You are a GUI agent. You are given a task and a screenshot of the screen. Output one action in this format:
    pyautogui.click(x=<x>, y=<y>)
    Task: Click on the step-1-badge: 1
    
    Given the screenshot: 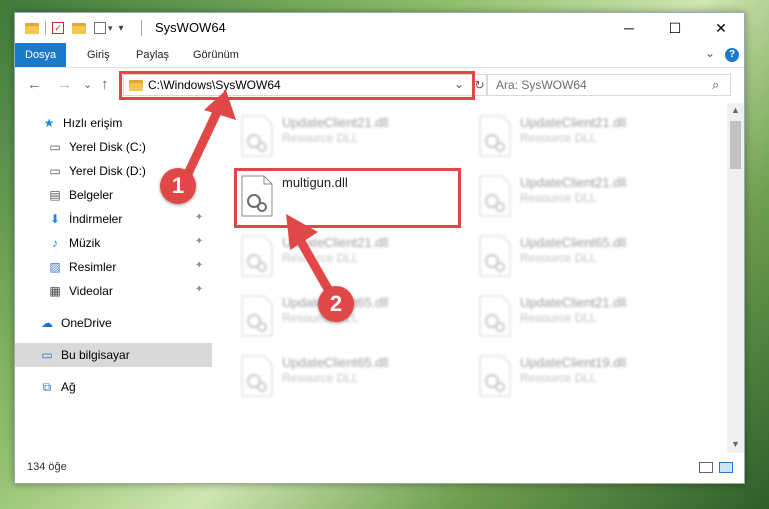 What is the action you would take?
    pyautogui.click(x=178, y=186)
    